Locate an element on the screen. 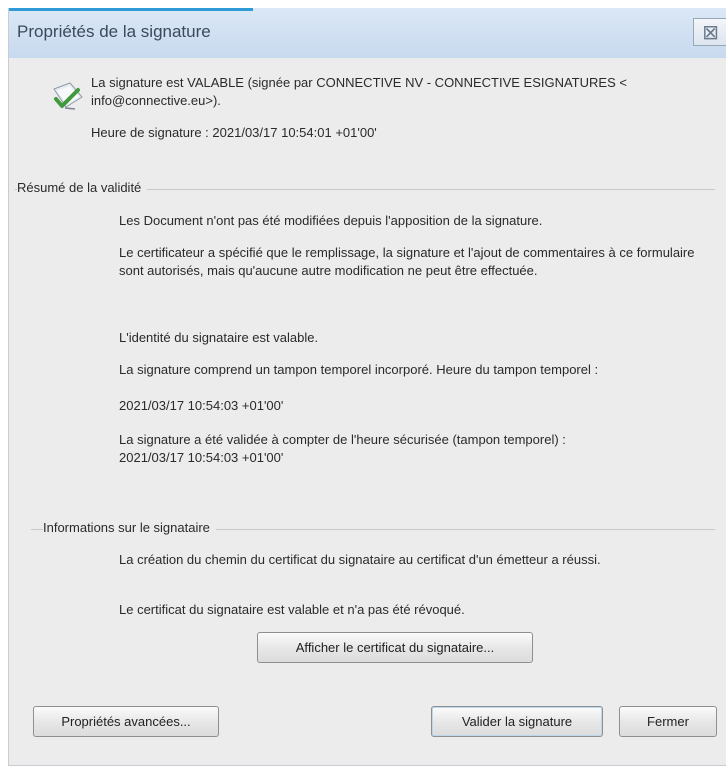 Image resolution: width=726 pixels, height=773 pixels. validity-item-identity: L'identité du signataire est valable. is located at coordinates (219, 337).